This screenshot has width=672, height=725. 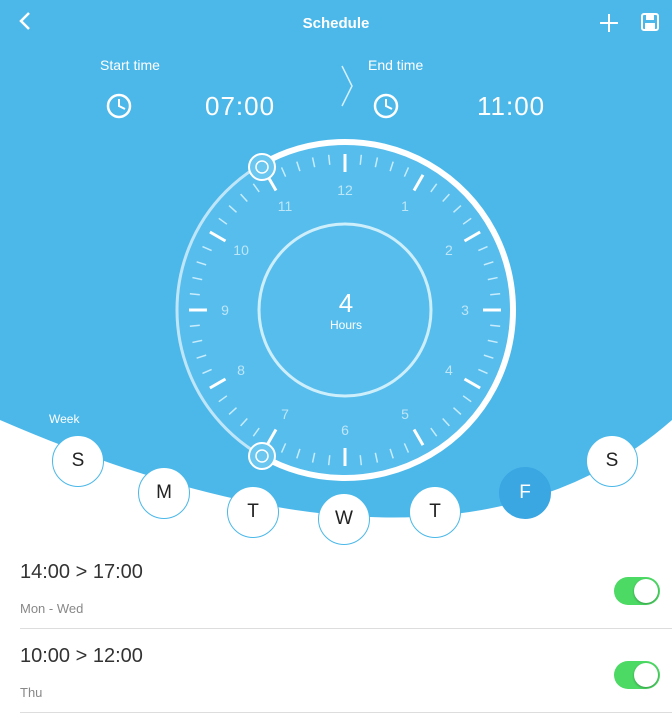 I want to click on schedule-days: Thu, so click(x=31, y=692).